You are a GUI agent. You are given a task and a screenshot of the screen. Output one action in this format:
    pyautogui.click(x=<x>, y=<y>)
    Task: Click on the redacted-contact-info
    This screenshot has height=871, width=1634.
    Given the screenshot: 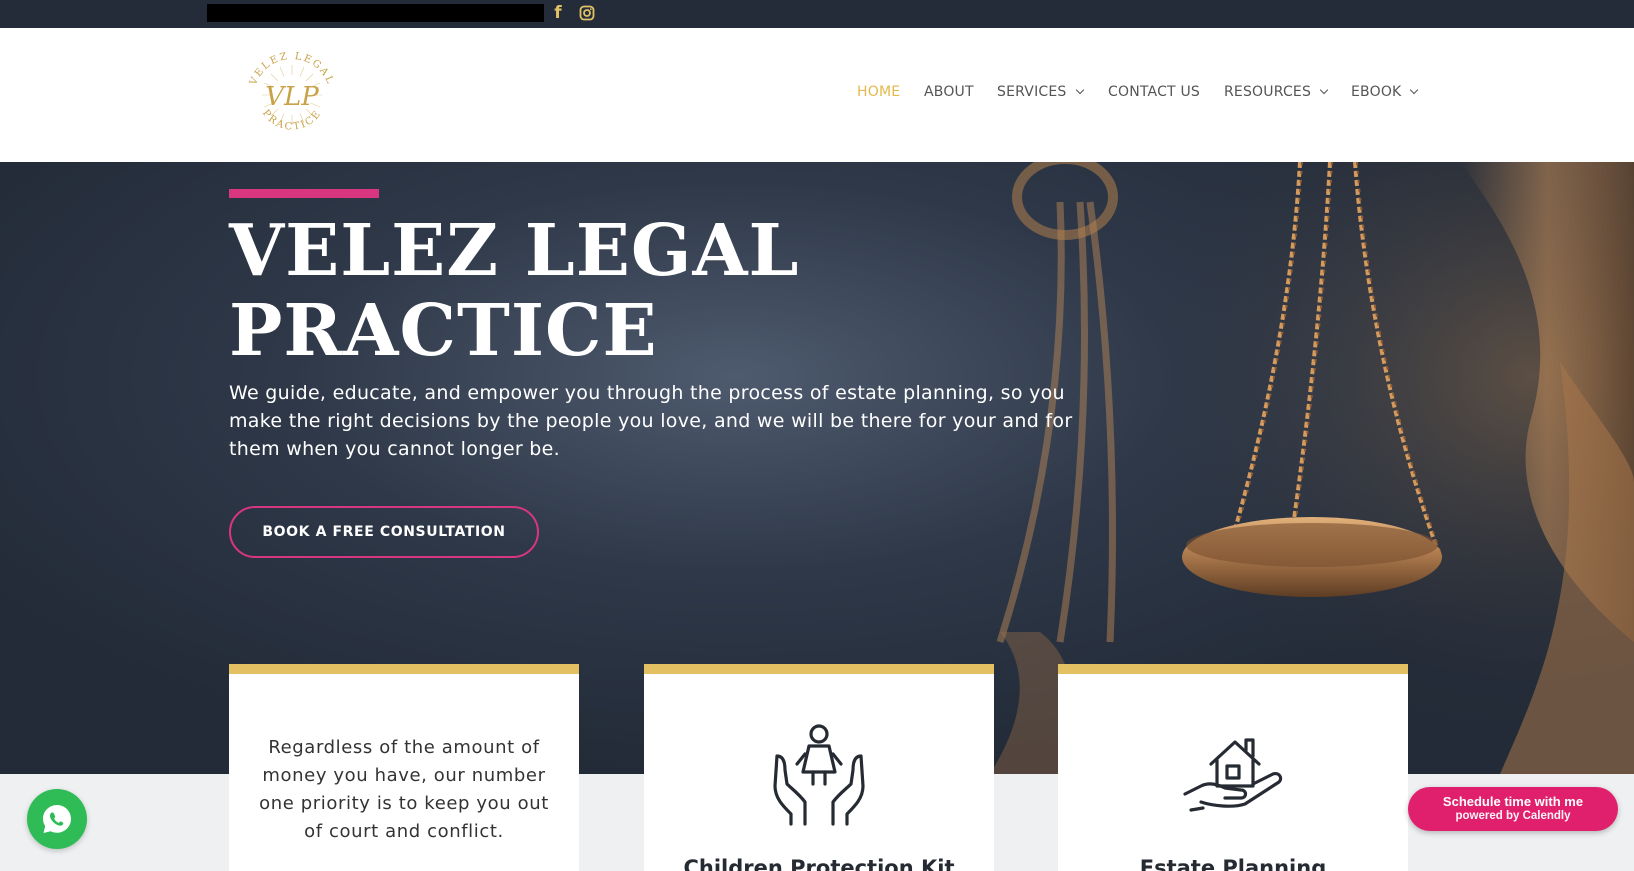 What is the action you would take?
    pyautogui.click(x=375, y=13)
    